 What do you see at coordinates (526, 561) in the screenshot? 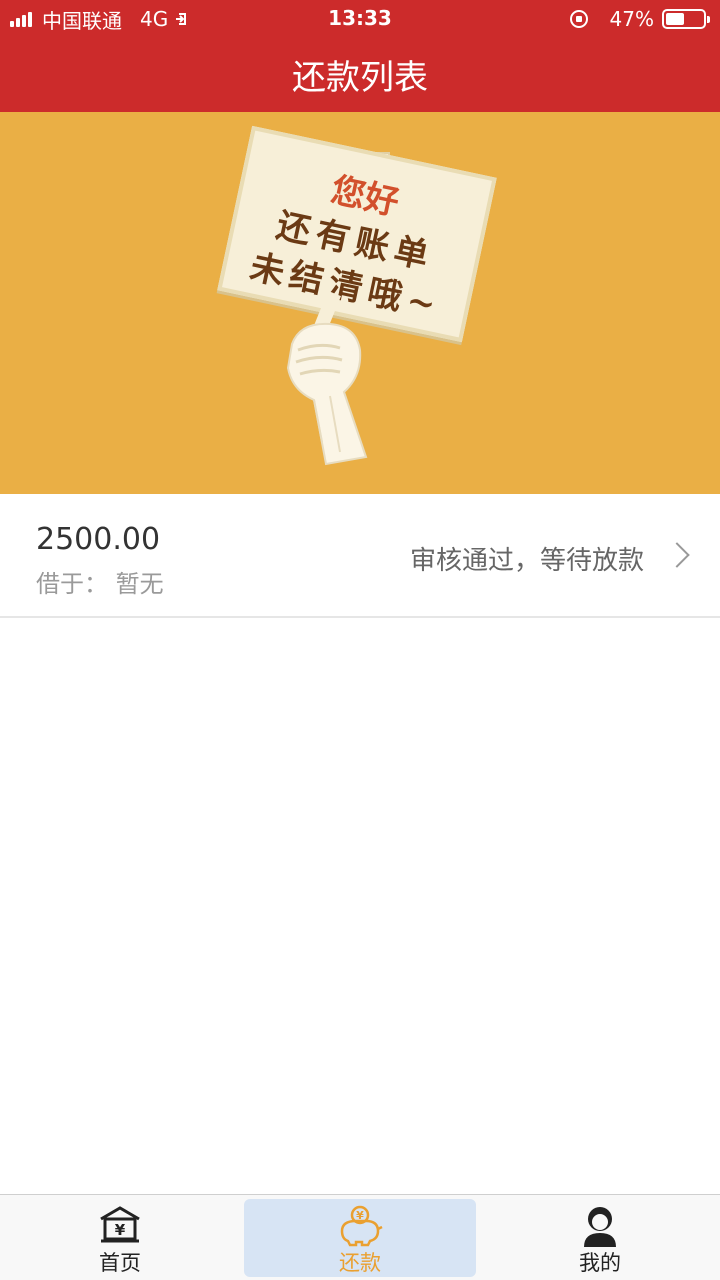
I see `loan-status: 审核通过，等待放款` at bounding box center [526, 561].